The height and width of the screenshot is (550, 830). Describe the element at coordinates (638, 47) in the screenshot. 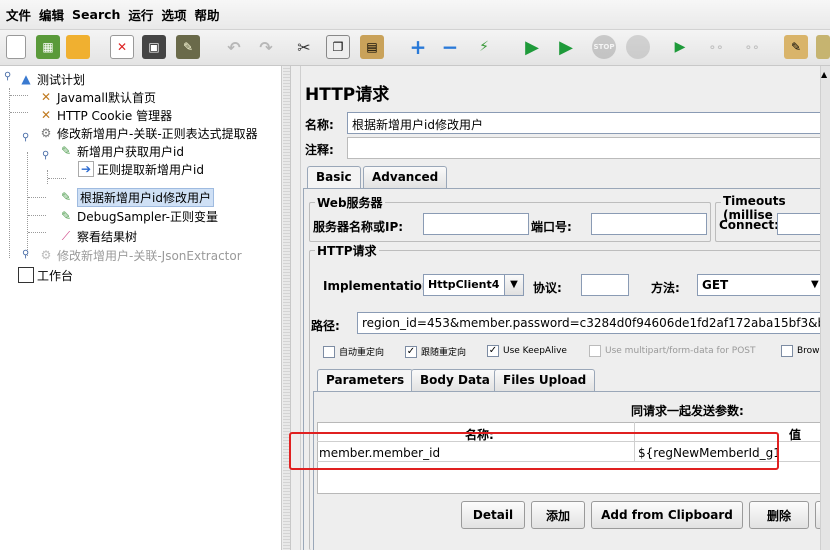

I see `shutdown-icon` at that location.